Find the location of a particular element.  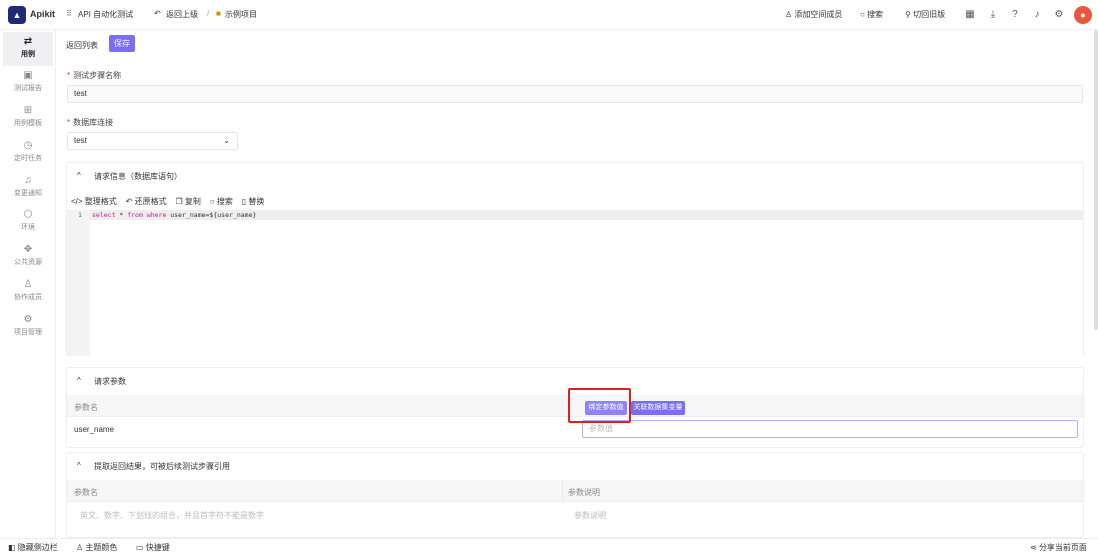

sidebar-item-project-settings: ⚙ 项目管理 is located at coordinates (28, 327).